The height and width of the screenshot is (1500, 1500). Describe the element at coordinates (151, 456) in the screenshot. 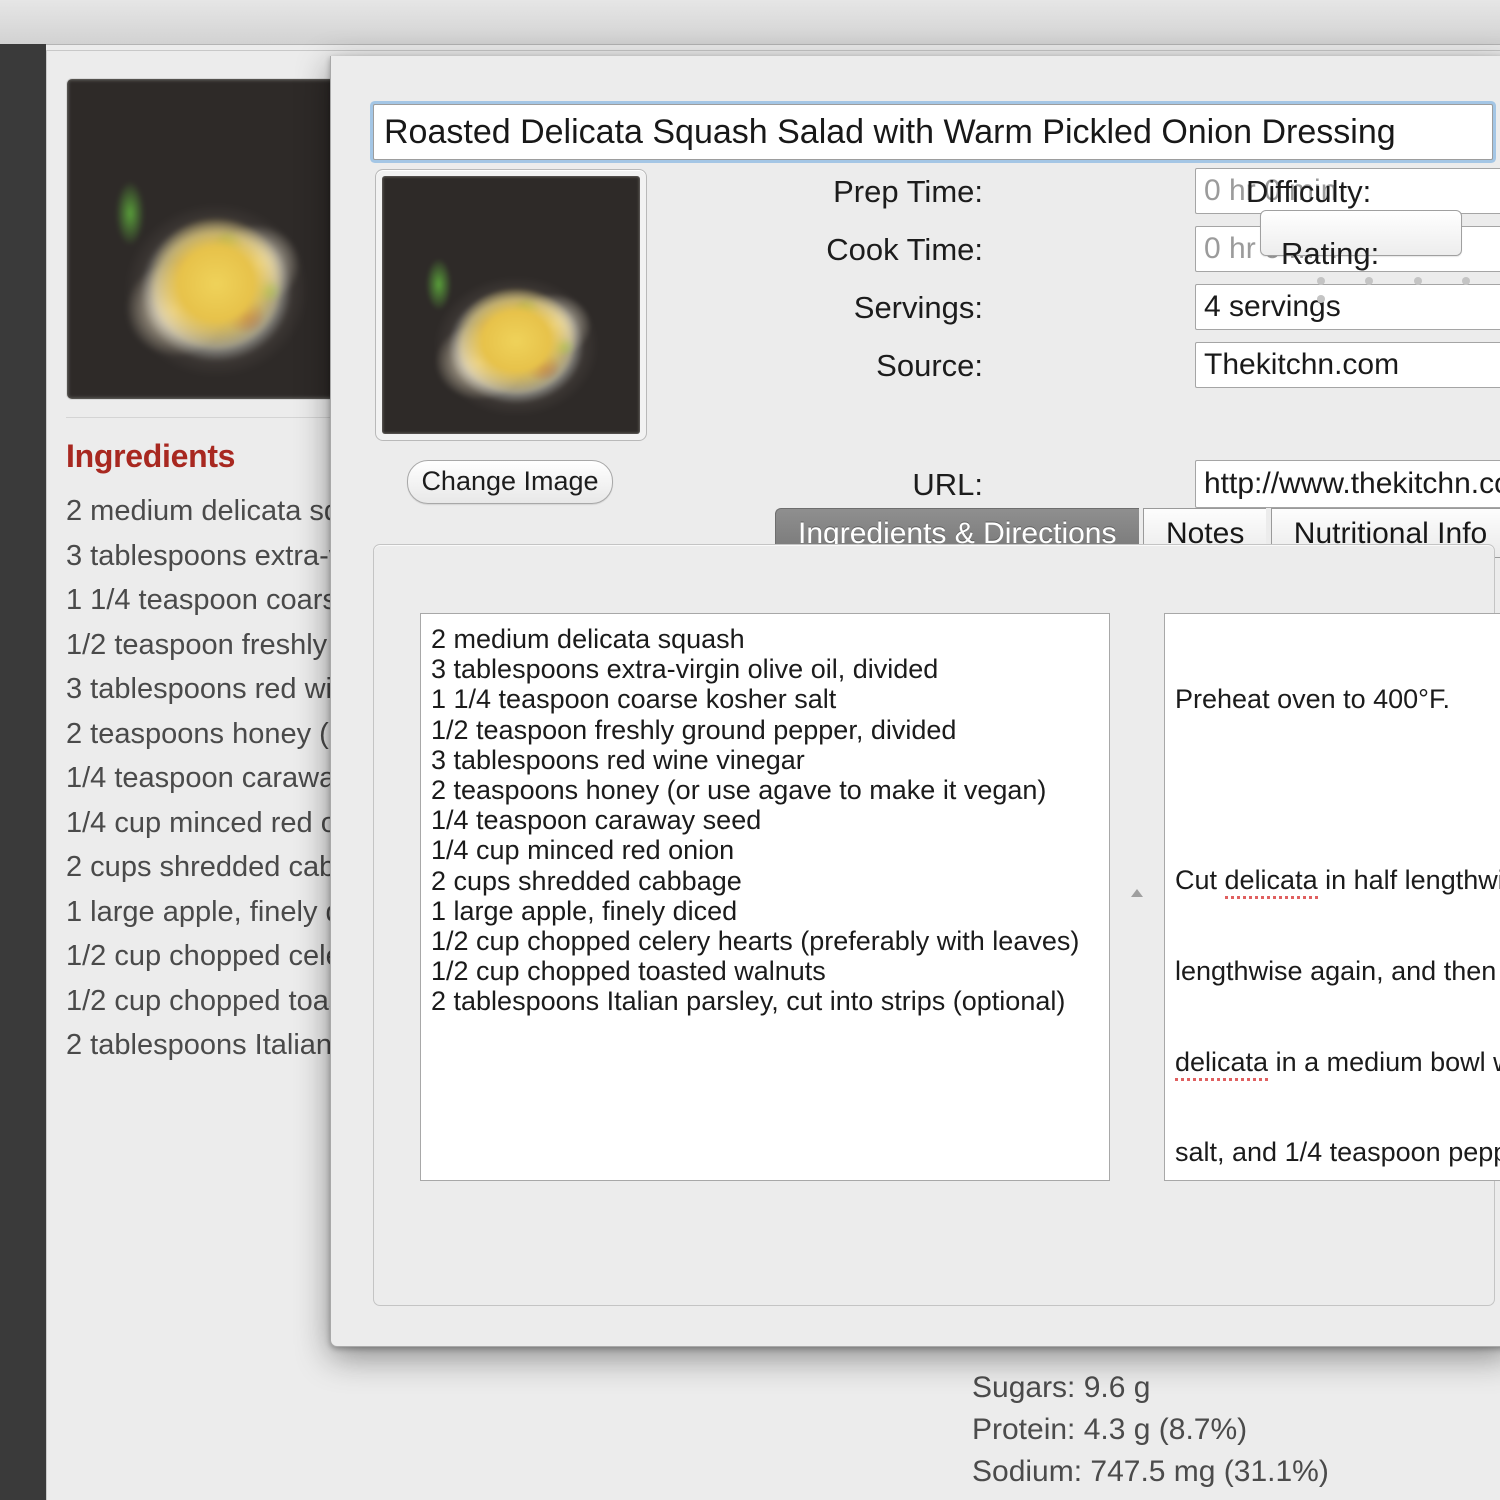

I see `ingredients-heading: Ingredients` at that location.